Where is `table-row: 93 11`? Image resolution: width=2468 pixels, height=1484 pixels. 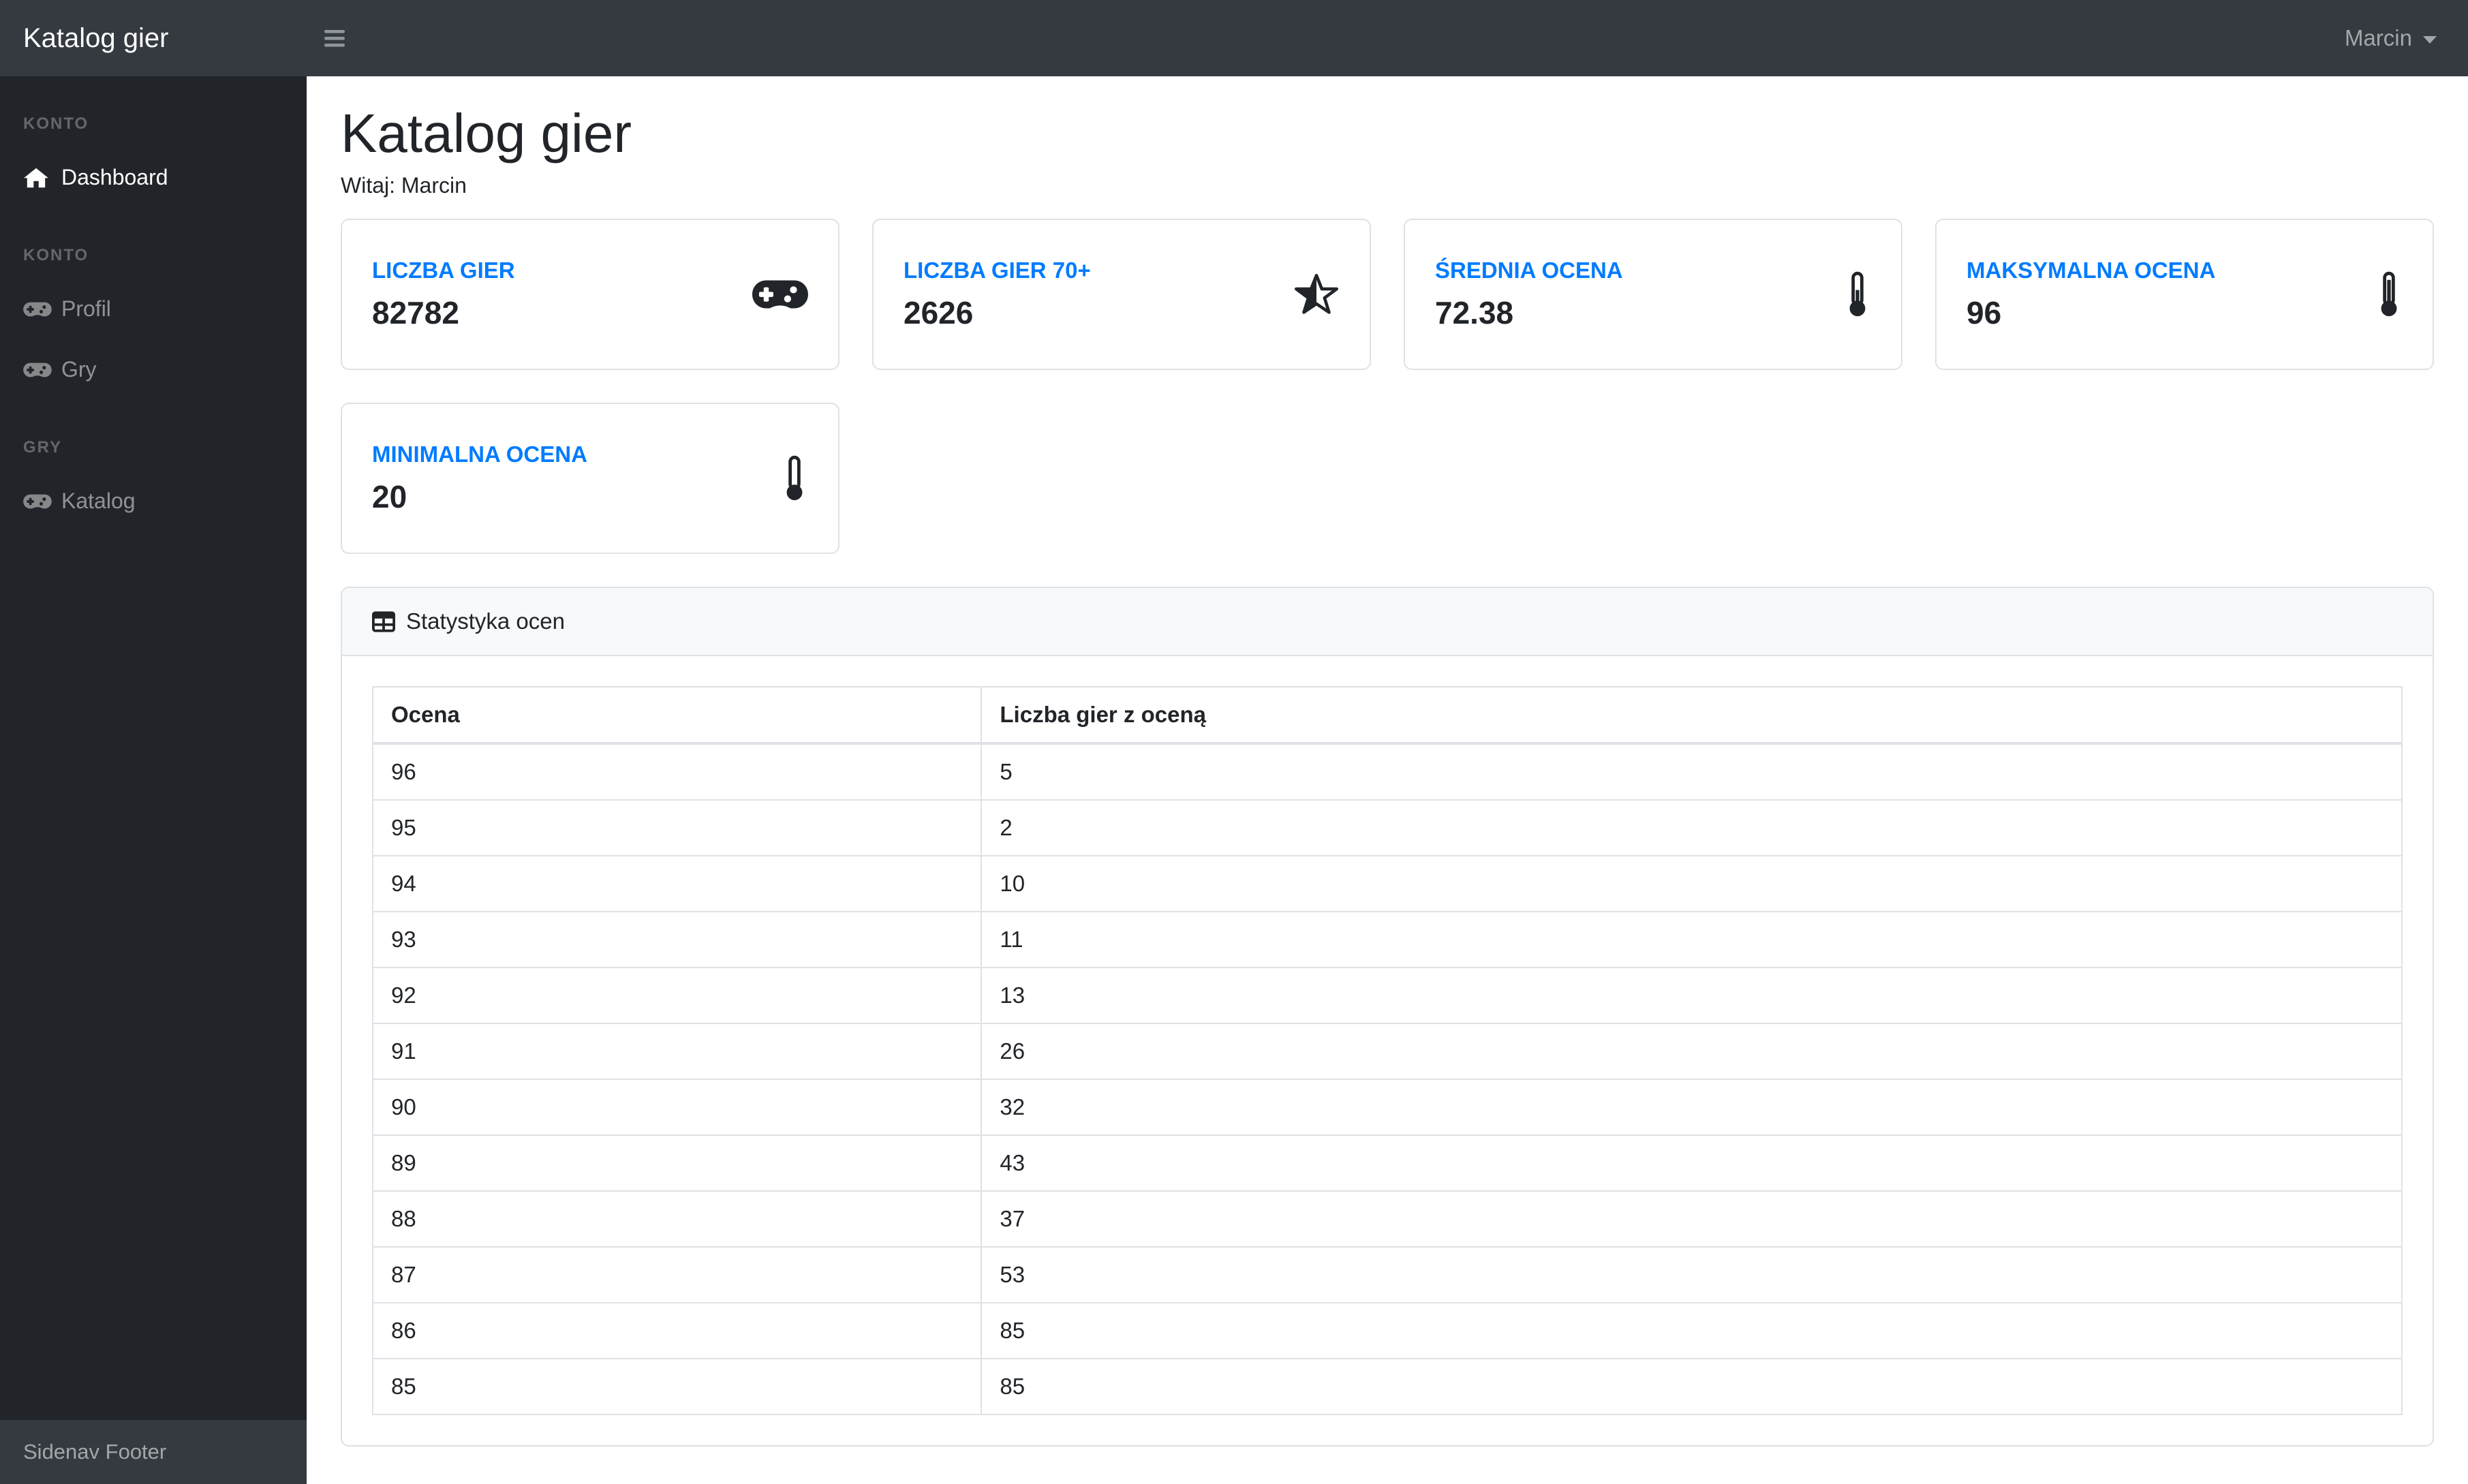
table-row: 93 11 is located at coordinates (1387, 940).